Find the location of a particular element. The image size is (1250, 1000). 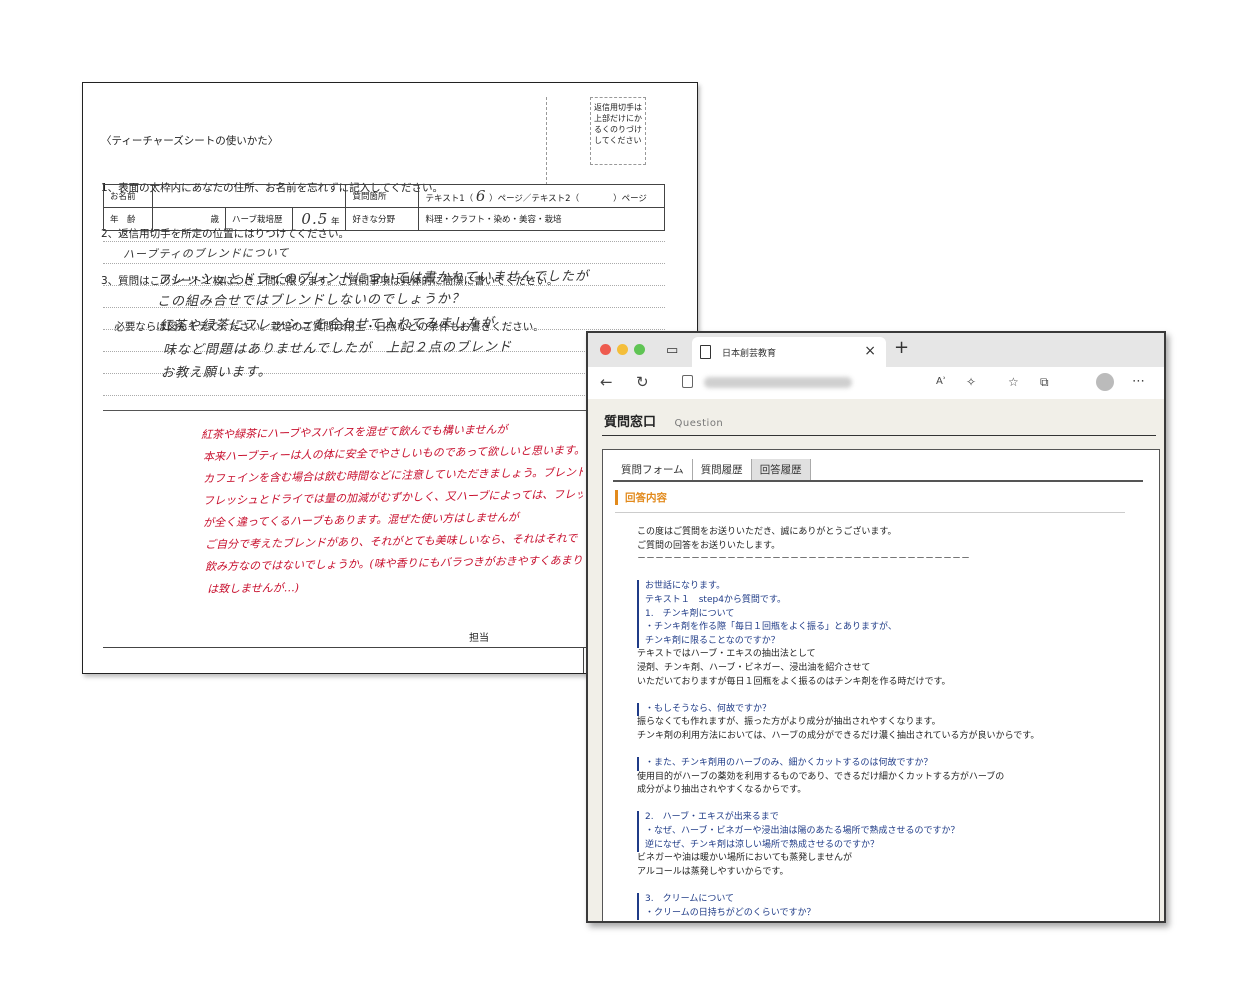

age-label: 年 齢 is located at coordinates (128, 219).